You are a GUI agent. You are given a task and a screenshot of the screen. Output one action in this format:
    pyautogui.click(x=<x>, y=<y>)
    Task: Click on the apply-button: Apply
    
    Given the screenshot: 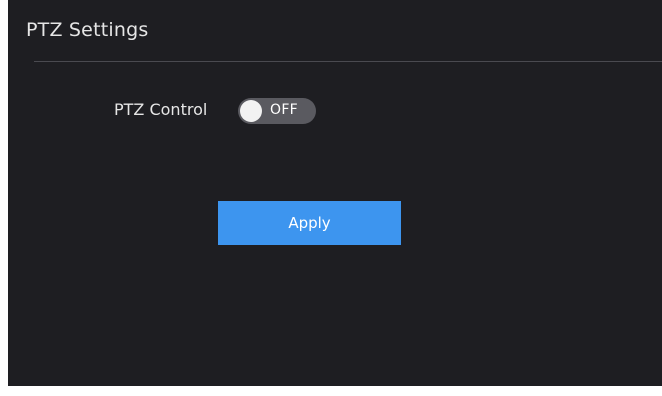 What is the action you would take?
    pyautogui.click(x=309, y=223)
    